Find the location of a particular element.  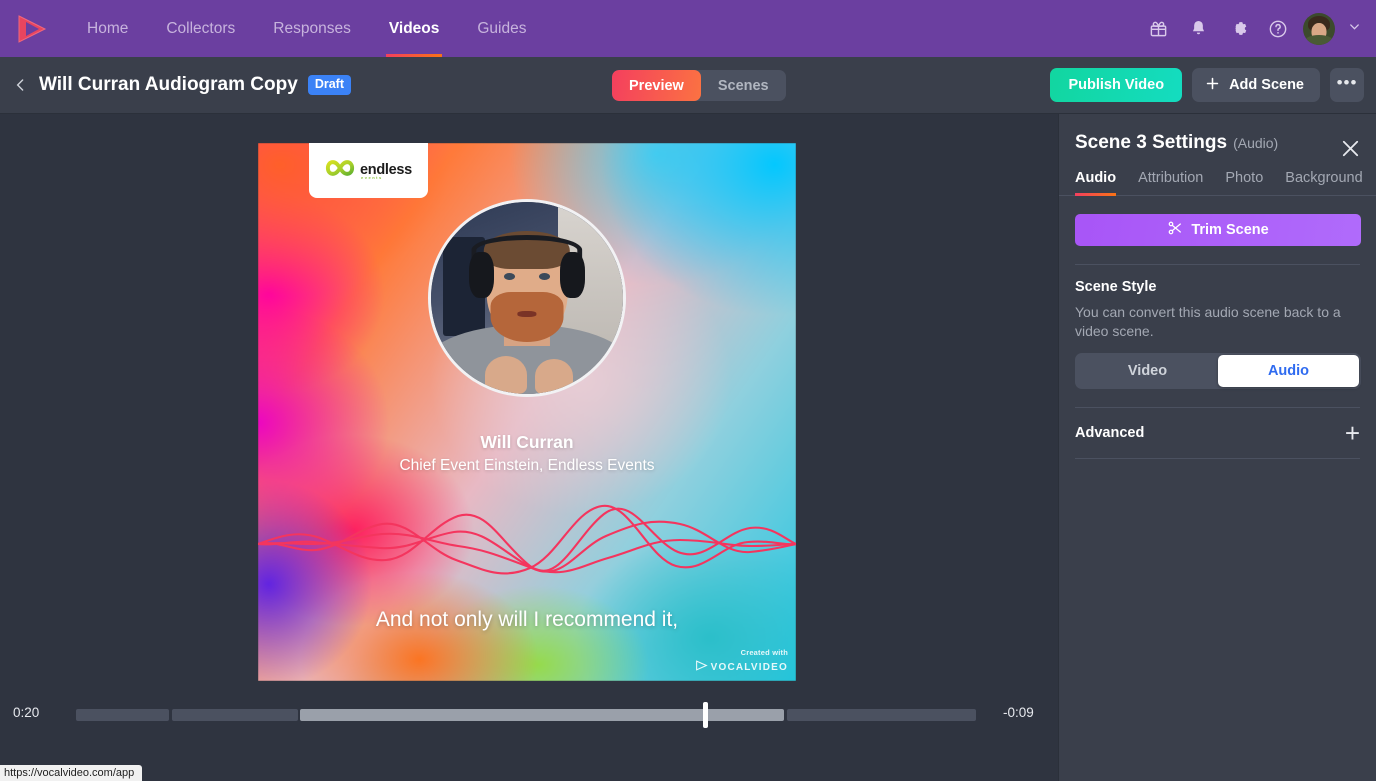

scissors-icon is located at coordinates (1175, 230).